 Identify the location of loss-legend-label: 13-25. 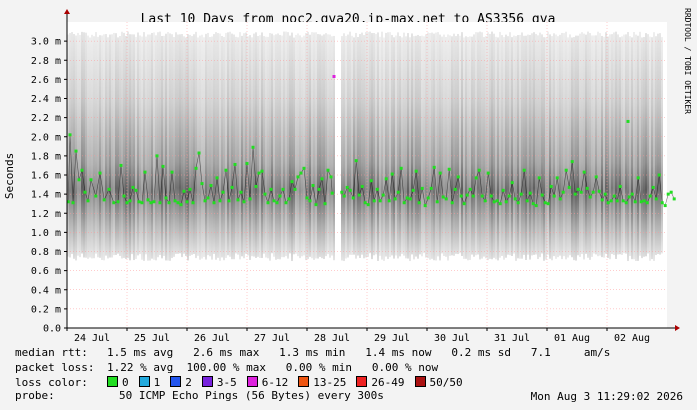
(330, 382).